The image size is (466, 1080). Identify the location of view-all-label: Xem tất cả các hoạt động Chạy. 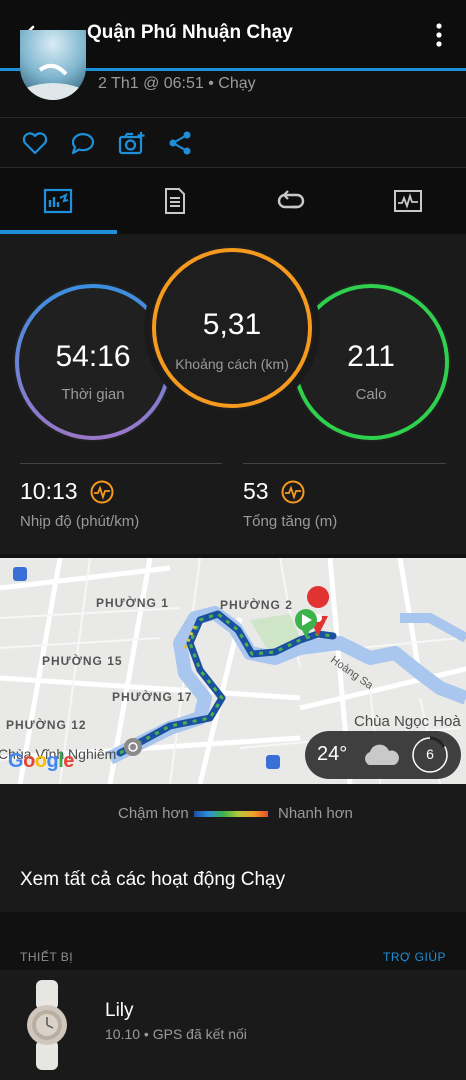
(153, 879).